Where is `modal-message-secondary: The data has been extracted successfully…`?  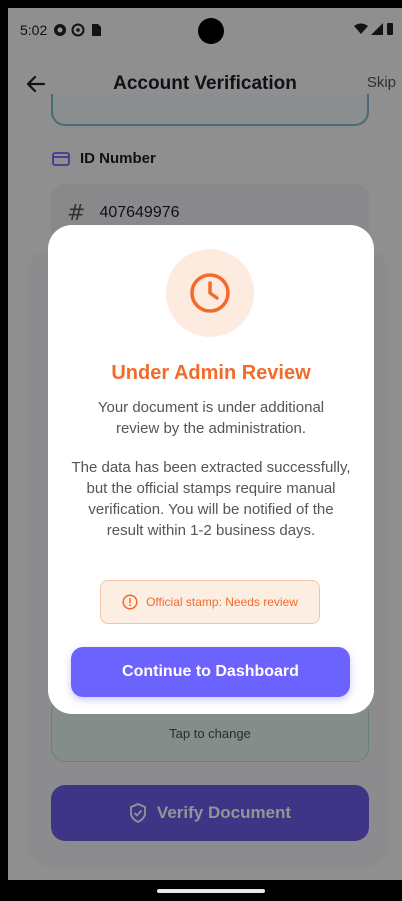 modal-message-secondary: The data has been extracted successfully… is located at coordinates (211, 499).